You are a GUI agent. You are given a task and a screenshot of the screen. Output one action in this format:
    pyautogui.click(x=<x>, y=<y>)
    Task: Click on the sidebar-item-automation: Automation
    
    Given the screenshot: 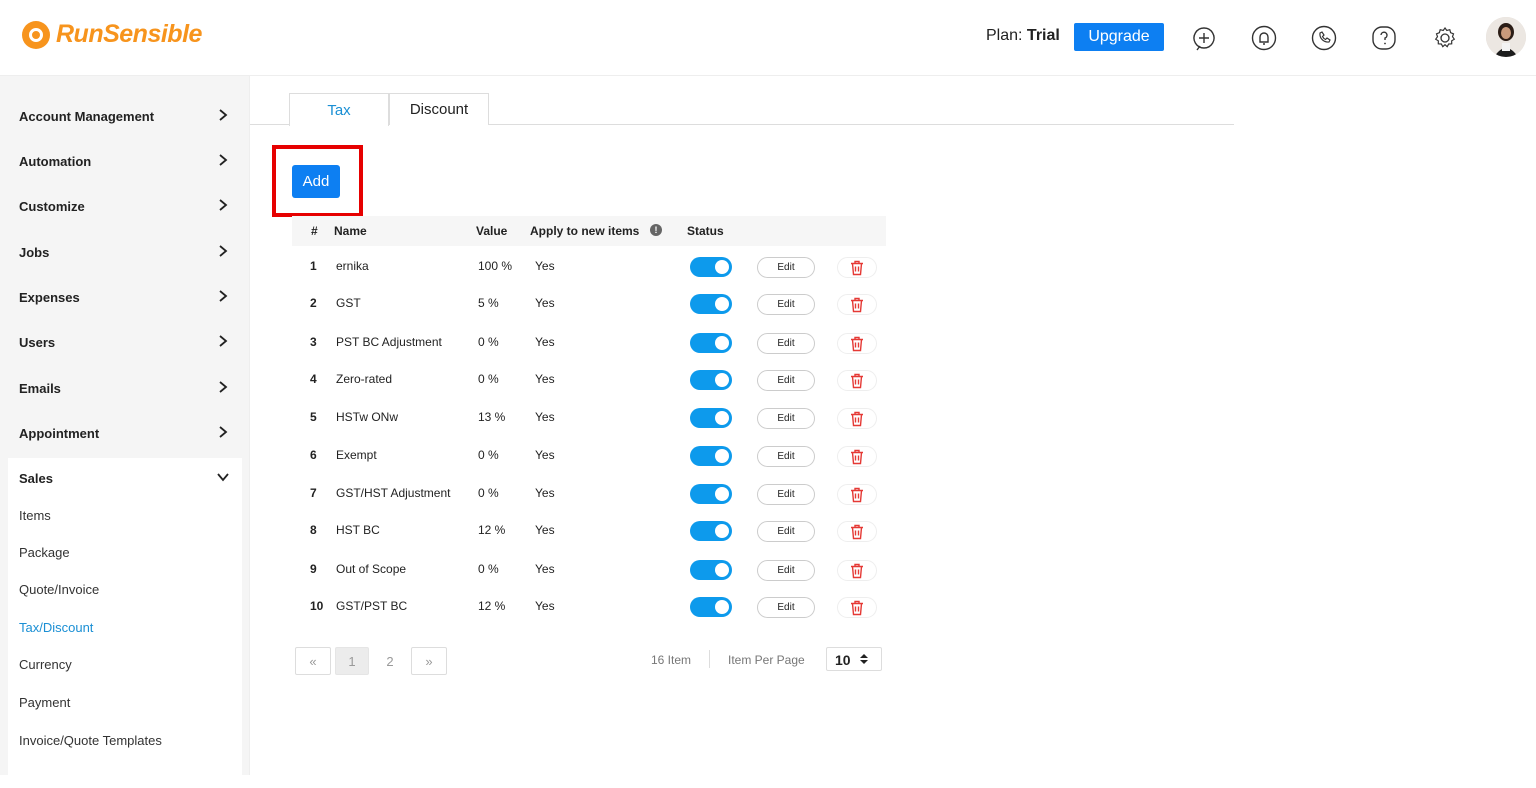 What is the action you would take?
    pyautogui.click(x=121, y=161)
    